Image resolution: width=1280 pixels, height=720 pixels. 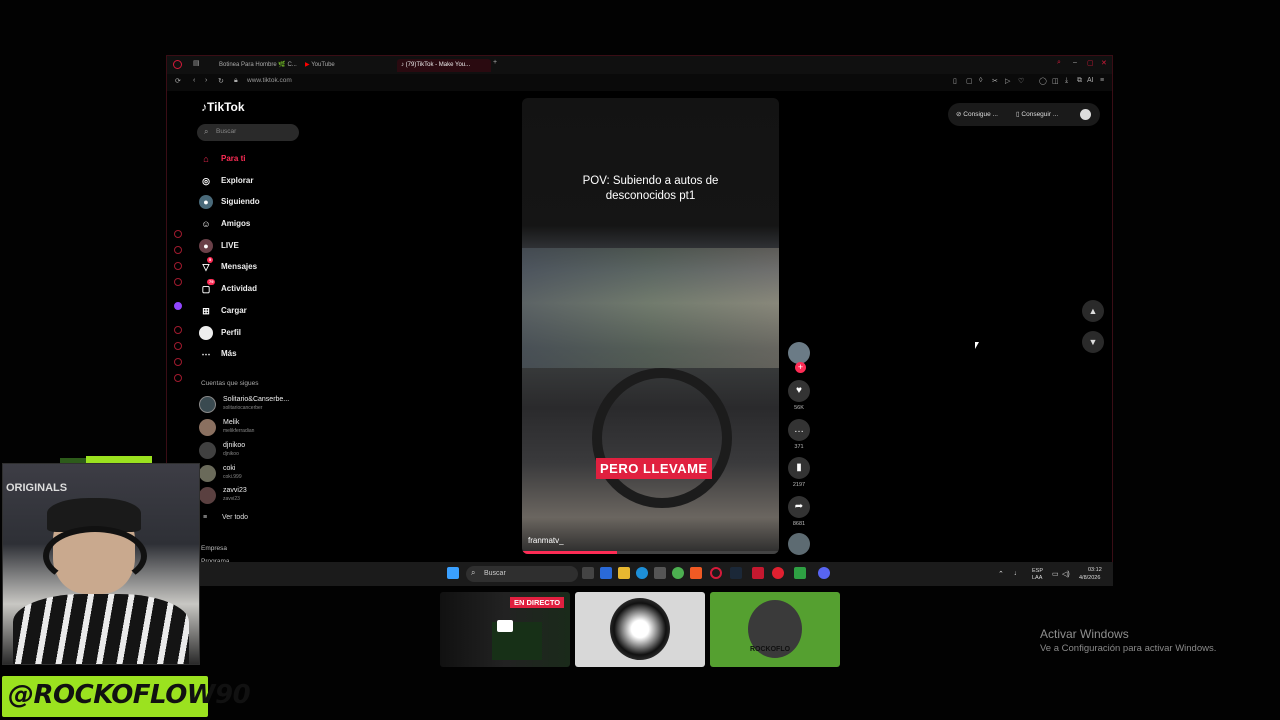 I want to click on back-icon: ‹, so click(x=194, y=80).